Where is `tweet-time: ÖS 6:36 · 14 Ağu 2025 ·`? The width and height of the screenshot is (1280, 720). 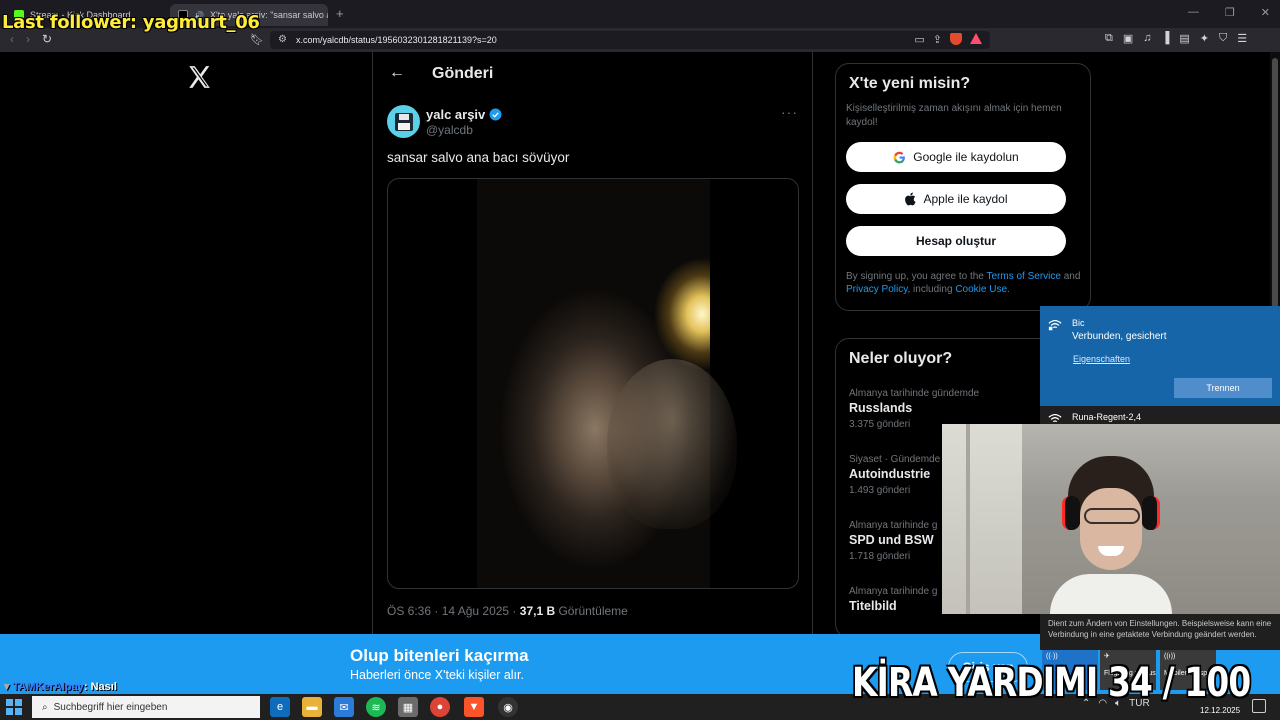 tweet-time: ÖS 6:36 · 14 Ağu 2025 · is located at coordinates (453, 611).